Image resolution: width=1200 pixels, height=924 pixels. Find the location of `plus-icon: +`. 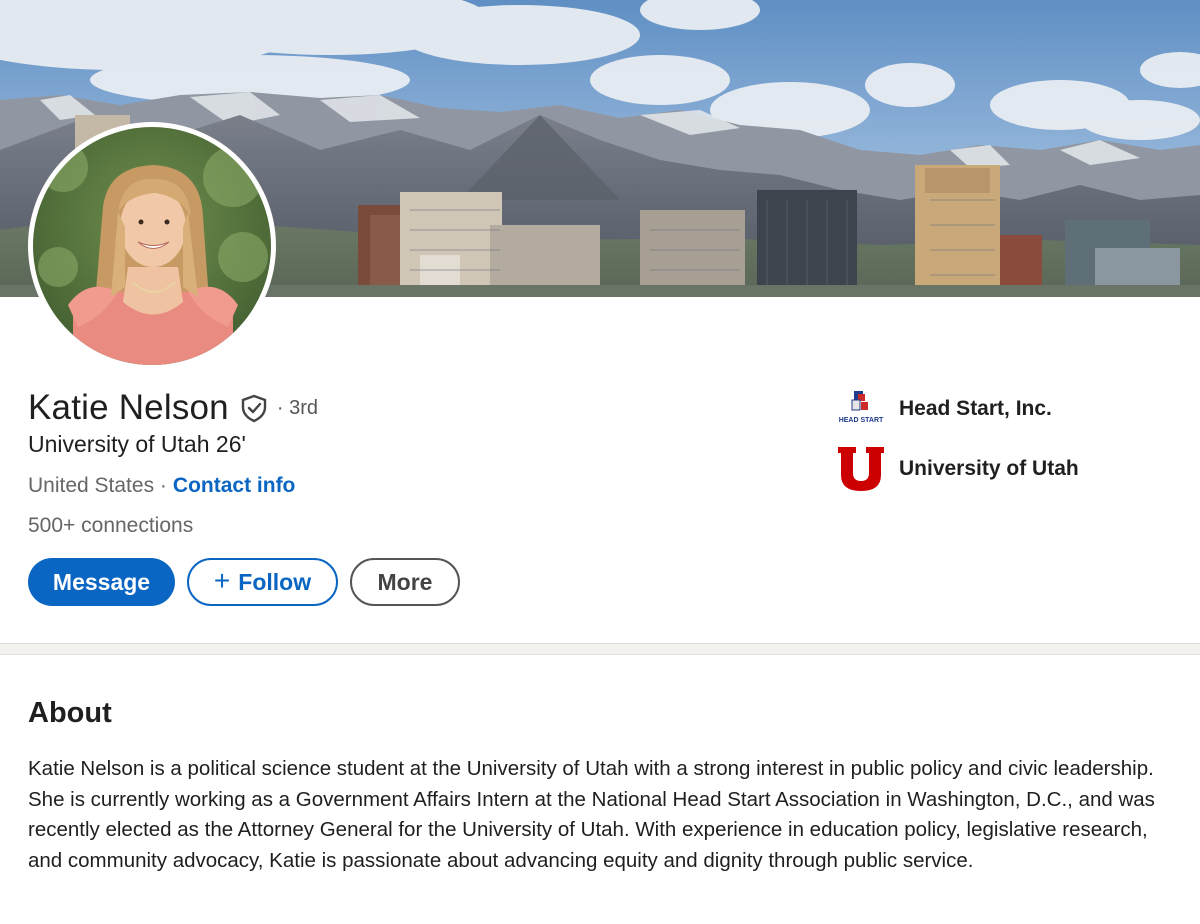

plus-icon: + is located at coordinates (222, 580).